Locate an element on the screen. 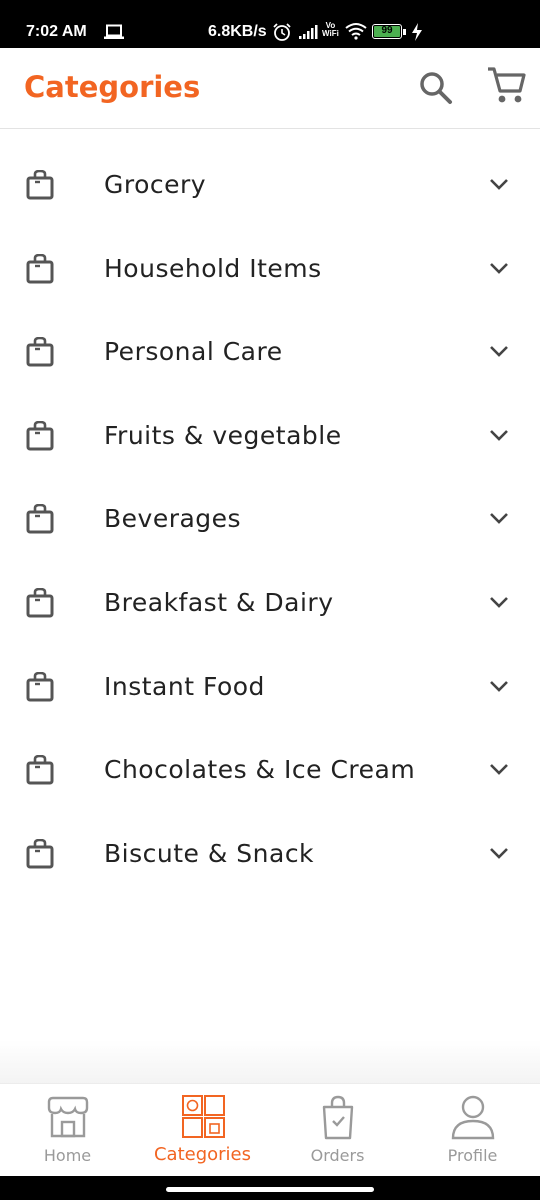 Image resolution: width=540 pixels, height=1200 pixels. person-icon is located at coordinates (473, 1117).